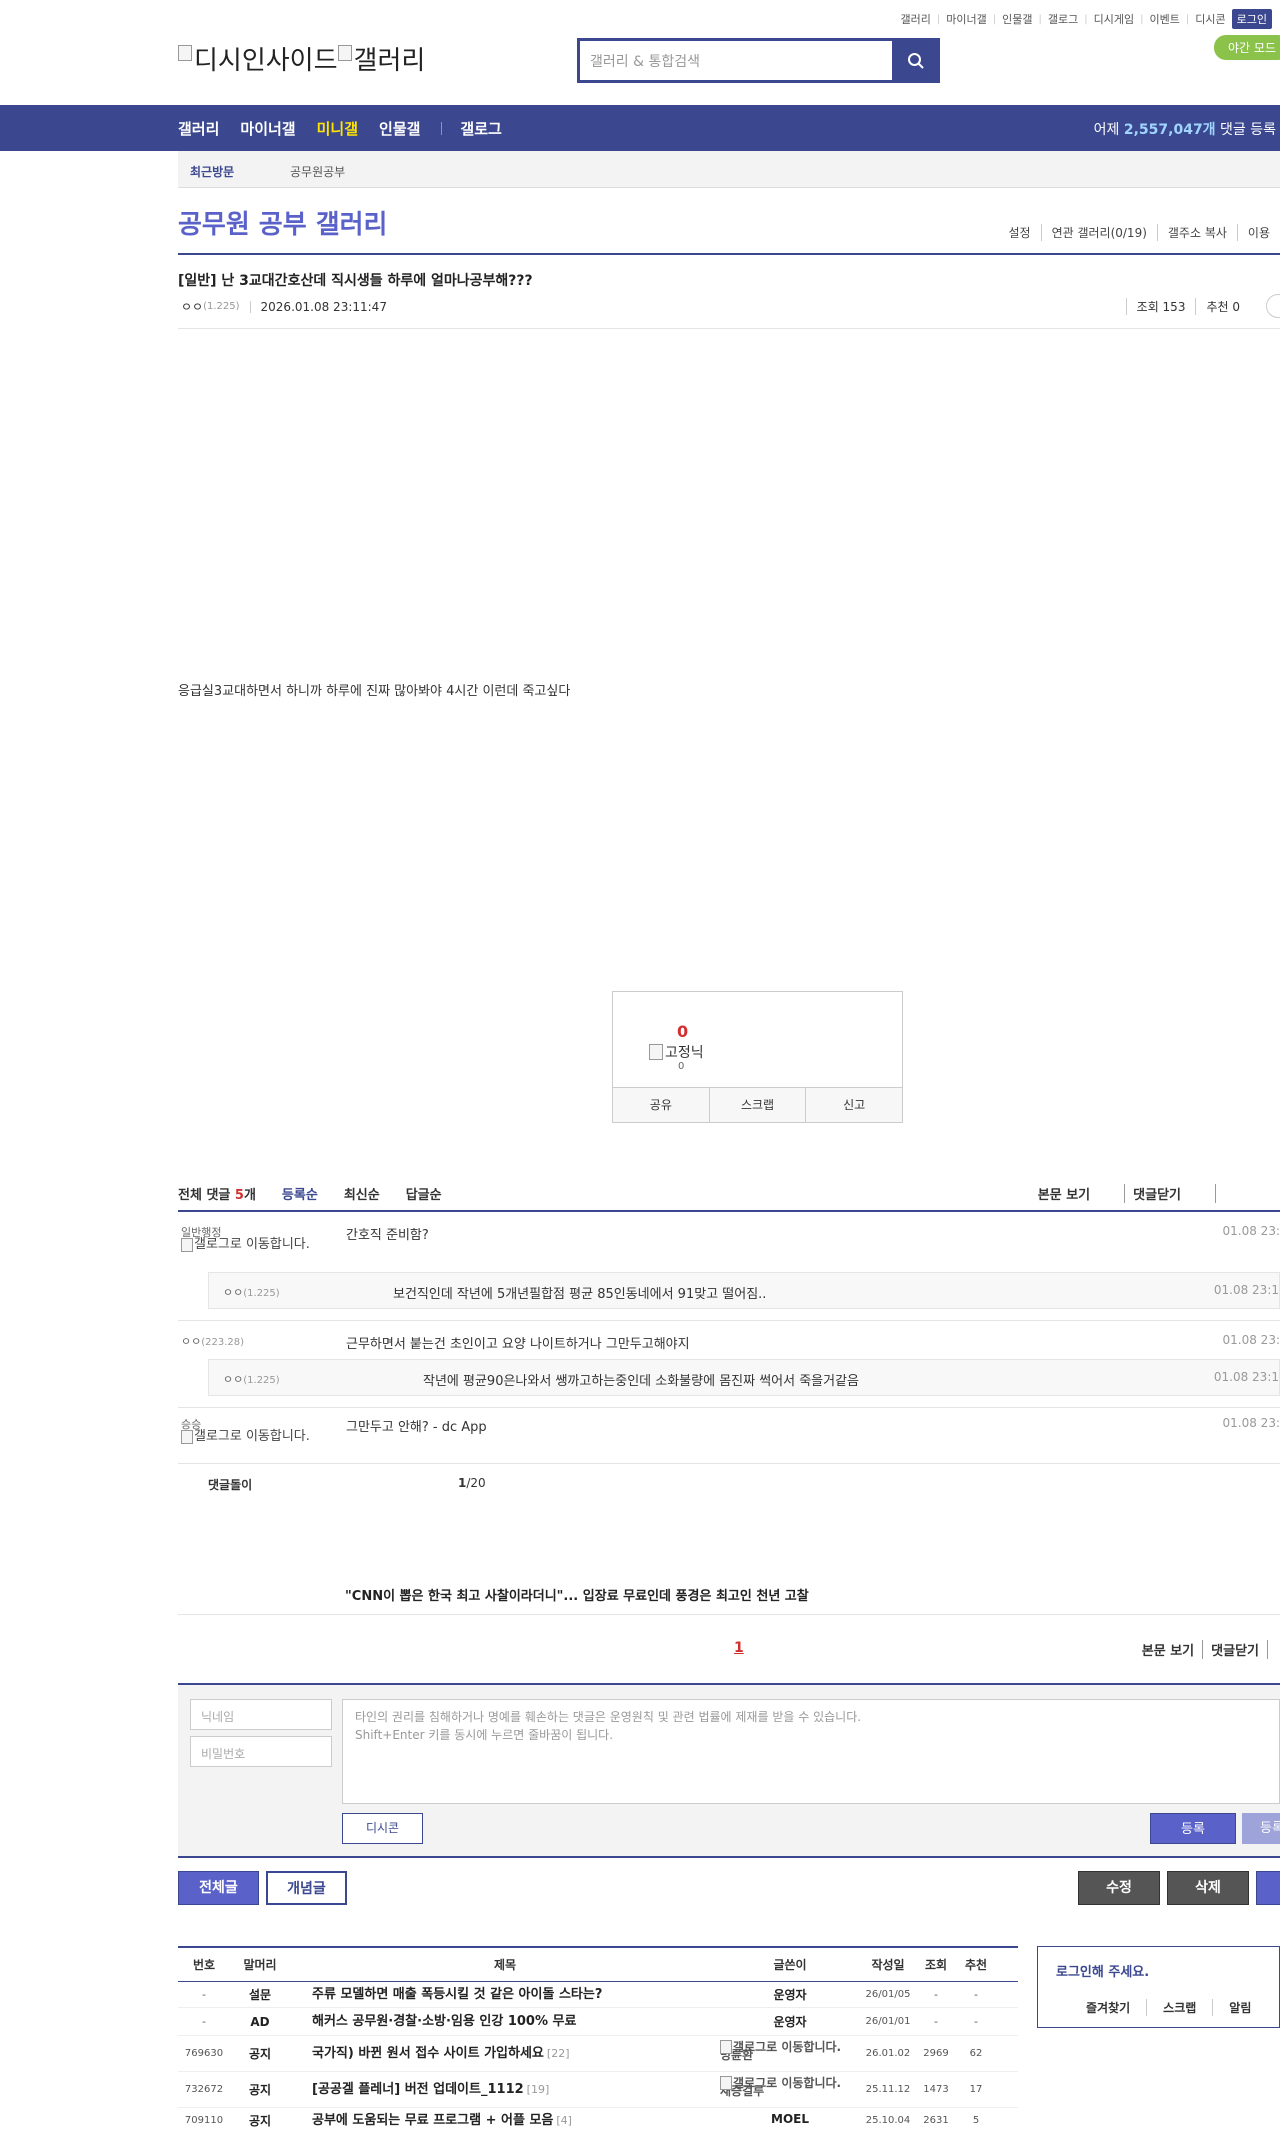  What do you see at coordinates (261, 1714) in the screenshot?
I see `nickname-input: 닉네임` at bounding box center [261, 1714].